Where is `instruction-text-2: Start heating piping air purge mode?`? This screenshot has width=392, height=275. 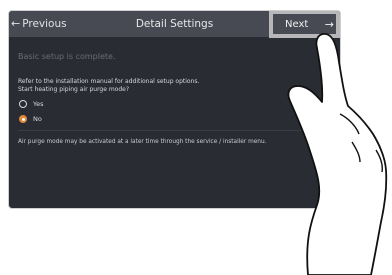 instruction-text-2: Start heating piping air purge mode? is located at coordinates (74, 89).